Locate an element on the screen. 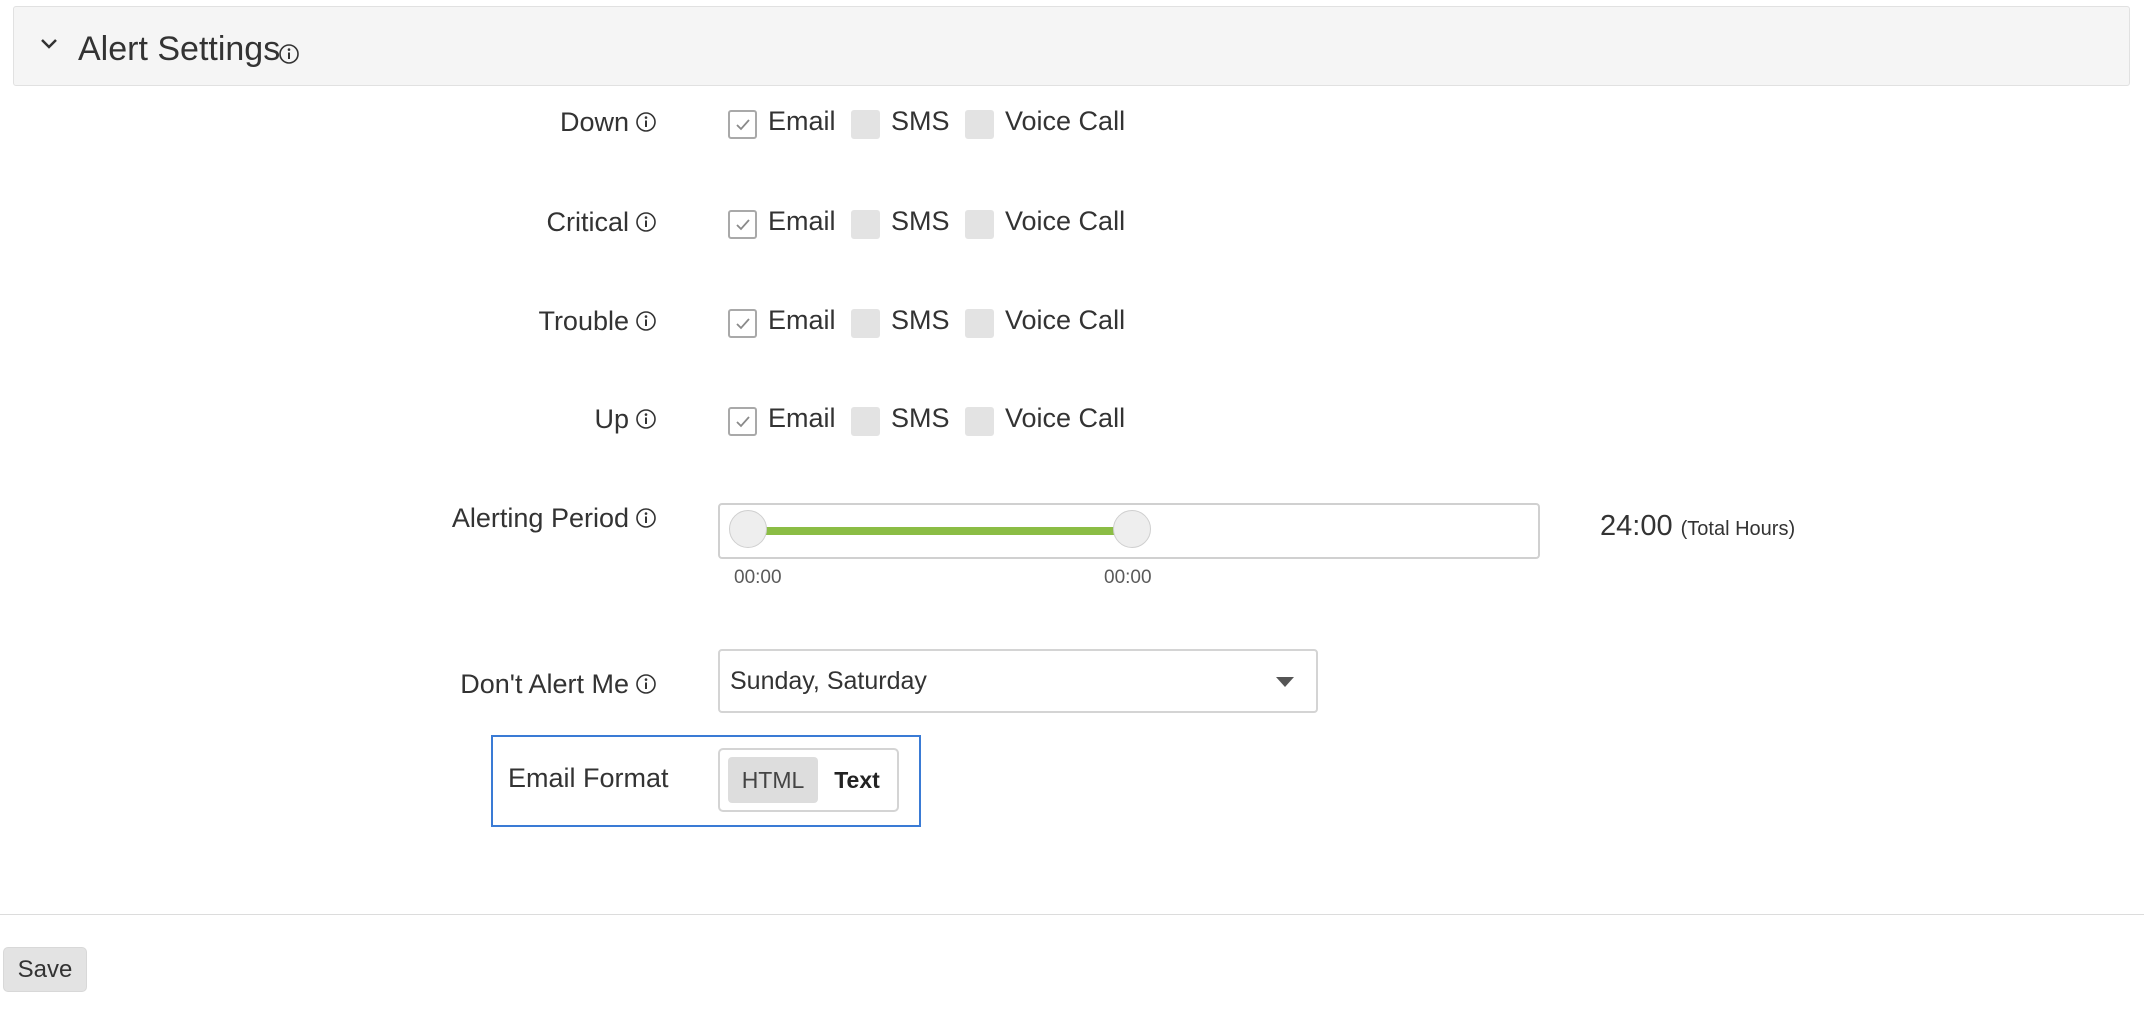  checkbox-trouble-voice-call: Voice Call is located at coordinates (1045, 320).